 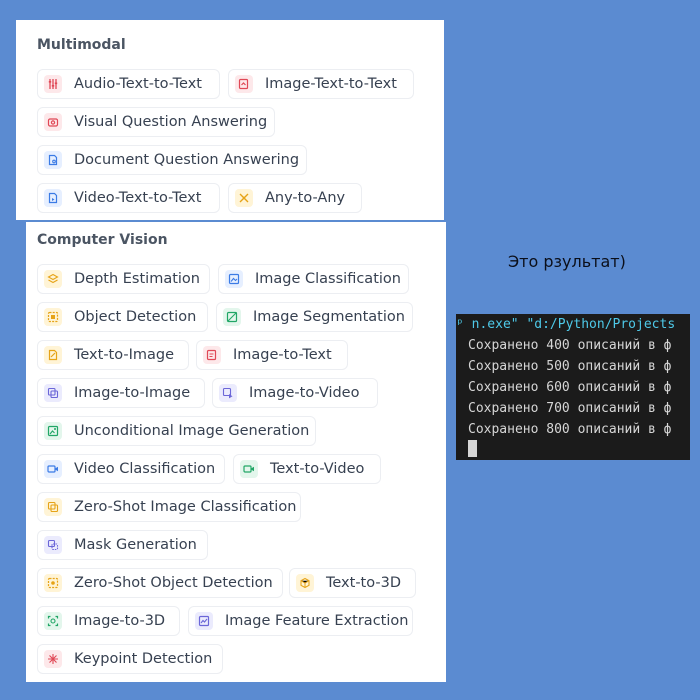 I want to click on task-label: Unconditional Image Generation, so click(x=192, y=431).